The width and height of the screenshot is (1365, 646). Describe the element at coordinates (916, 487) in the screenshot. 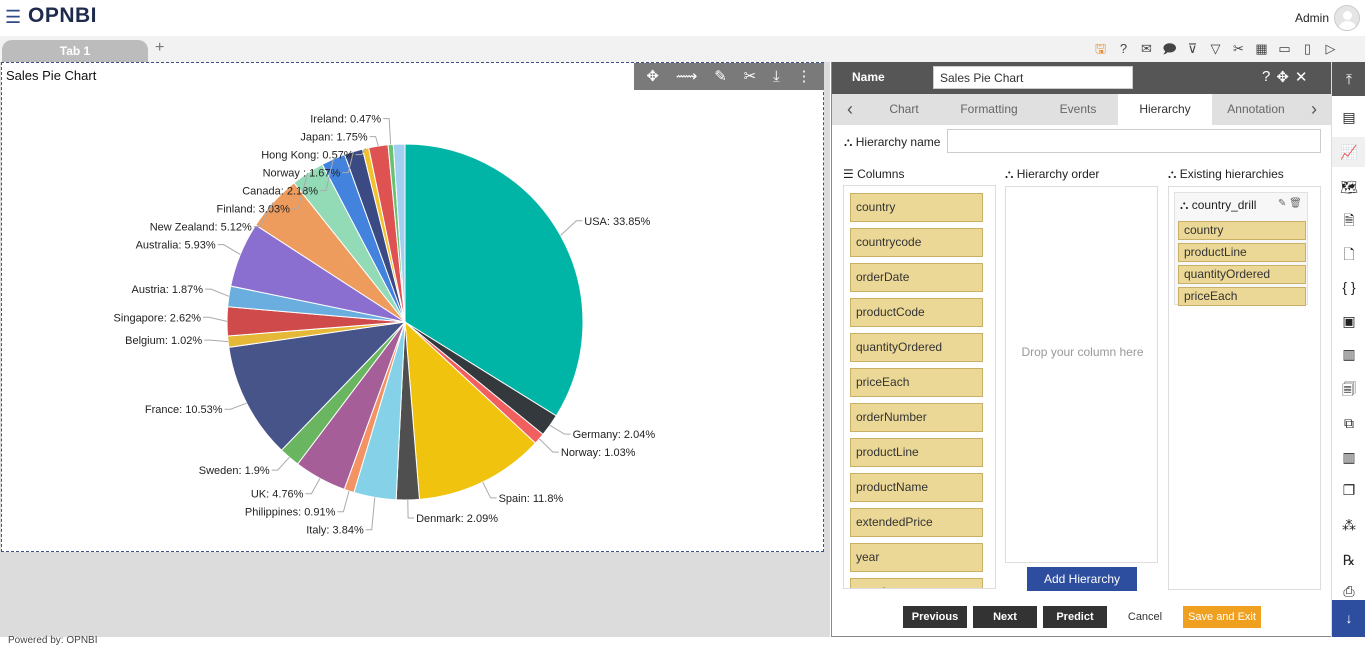

I see `column-item: productName` at that location.